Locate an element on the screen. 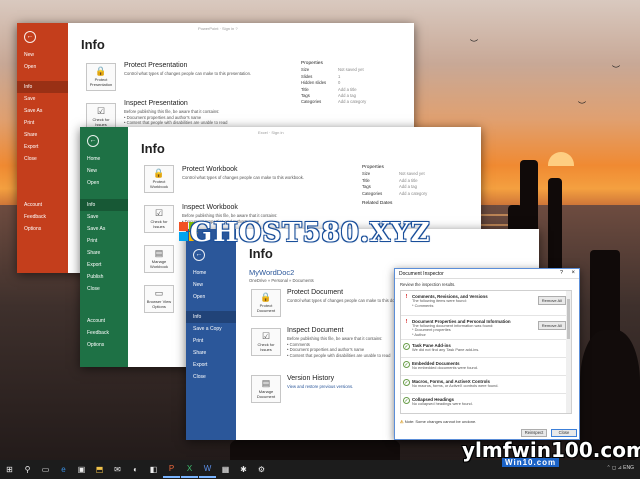  ppt-nav-export: Export is located at coordinates (42, 147).